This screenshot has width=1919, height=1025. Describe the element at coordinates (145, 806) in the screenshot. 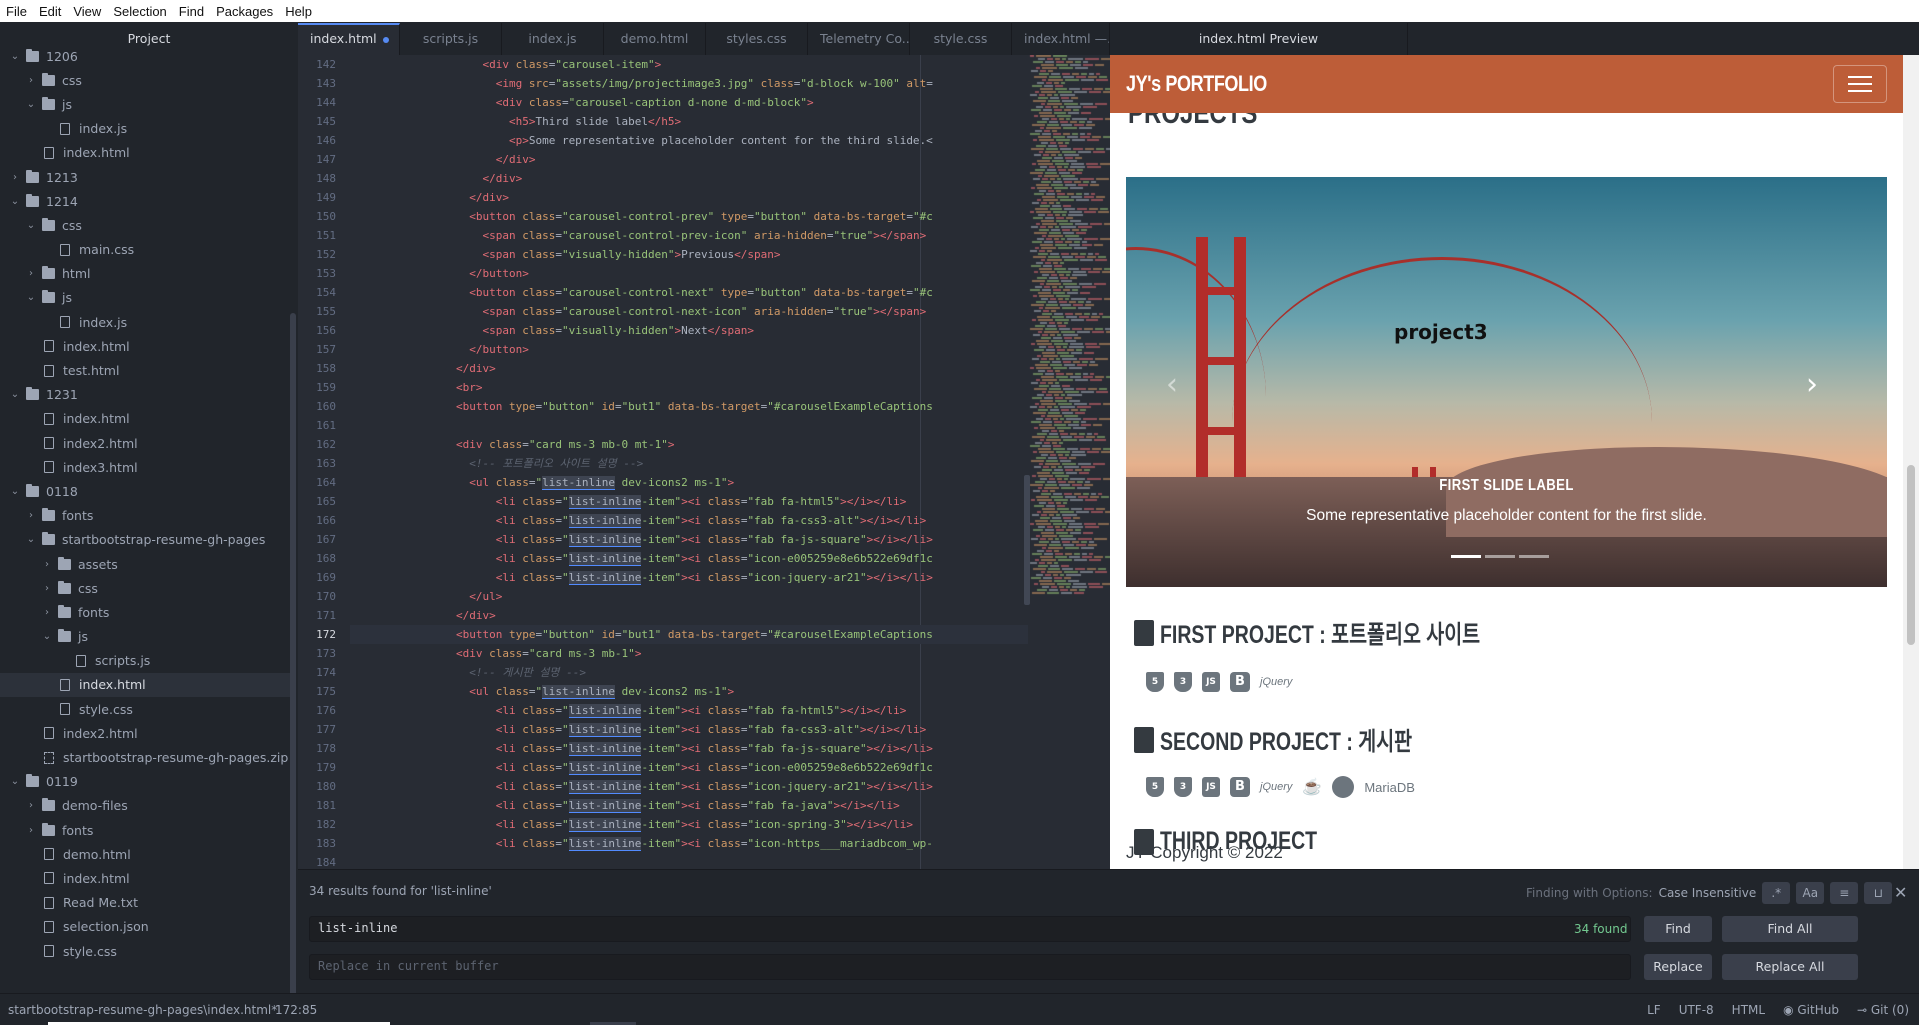

I see `tree-folder: › demo-files` at that location.